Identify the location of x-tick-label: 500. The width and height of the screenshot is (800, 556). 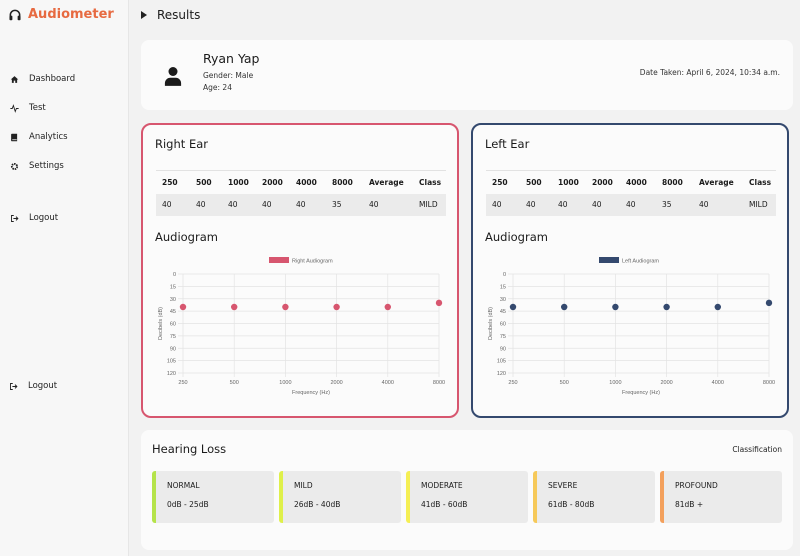
(564, 383).